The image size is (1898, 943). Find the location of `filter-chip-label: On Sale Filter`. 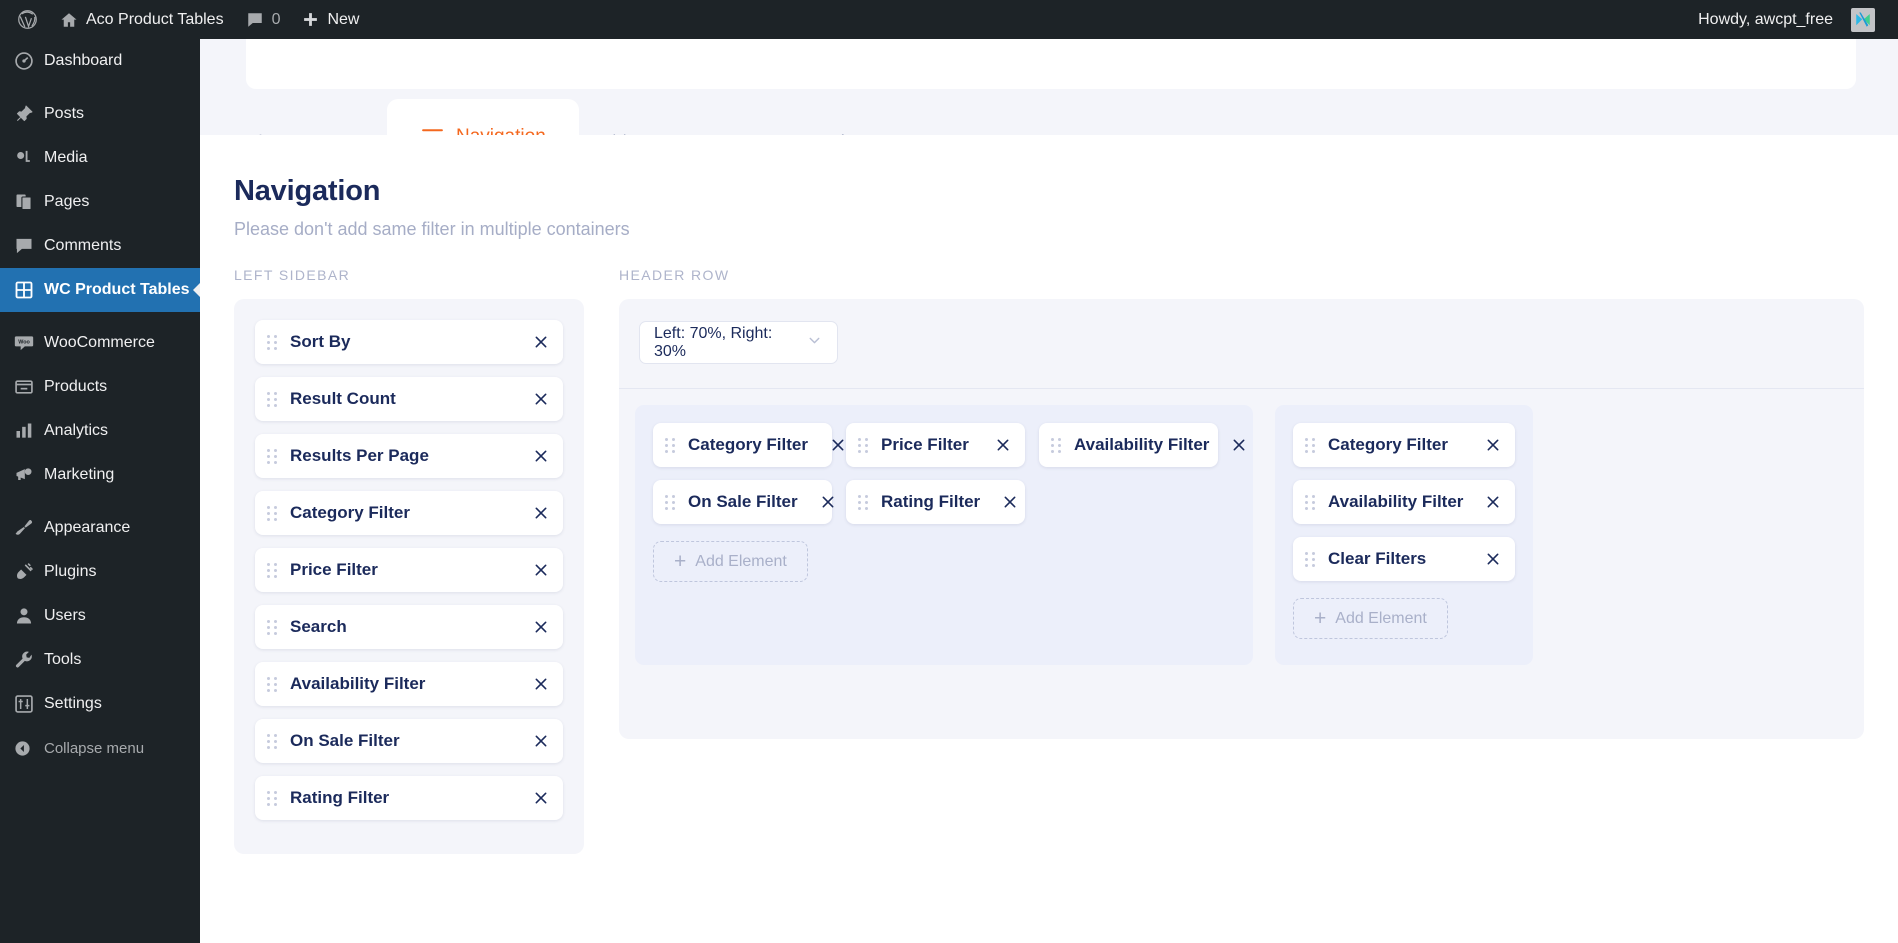

filter-chip-label: On Sale Filter is located at coordinates (345, 740).